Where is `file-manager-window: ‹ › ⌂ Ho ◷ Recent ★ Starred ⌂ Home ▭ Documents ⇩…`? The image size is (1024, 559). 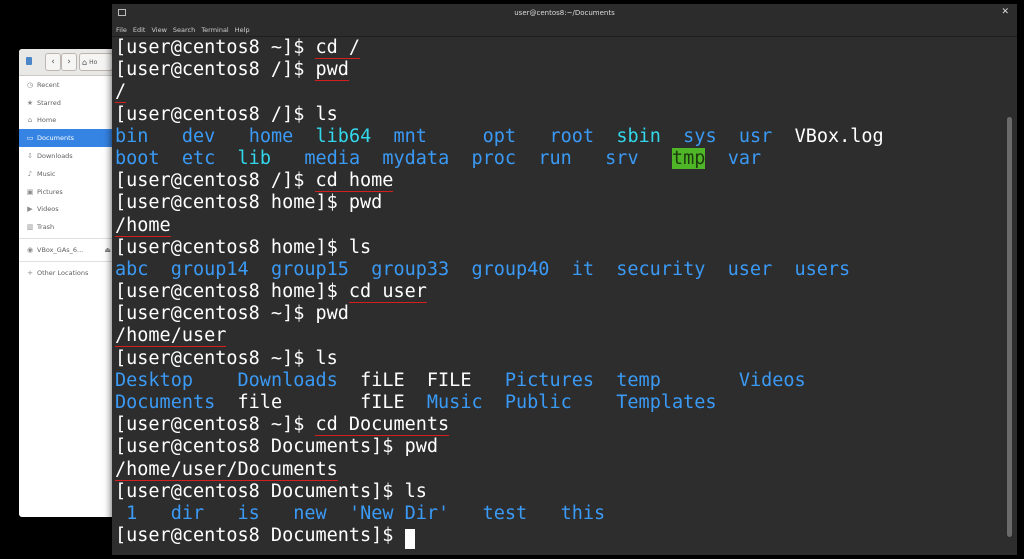
file-manager-window: ‹ › ⌂ Ho ◷ Recent ★ Starred ⌂ Home ▭ Documents ⇩… is located at coordinates (69, 283).